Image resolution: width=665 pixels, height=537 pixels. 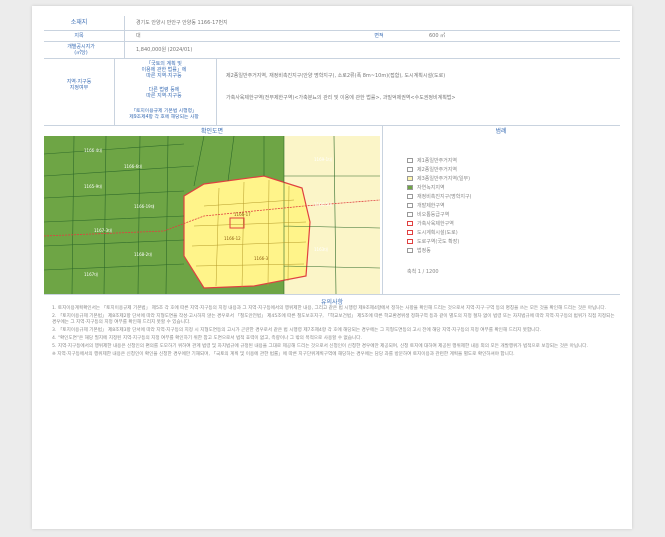 What do you see at coordinates (444, 179) in the screenshot?
I see `legend-label: 제3종일반주거지역(일부)` at bounding box center [444, 179].